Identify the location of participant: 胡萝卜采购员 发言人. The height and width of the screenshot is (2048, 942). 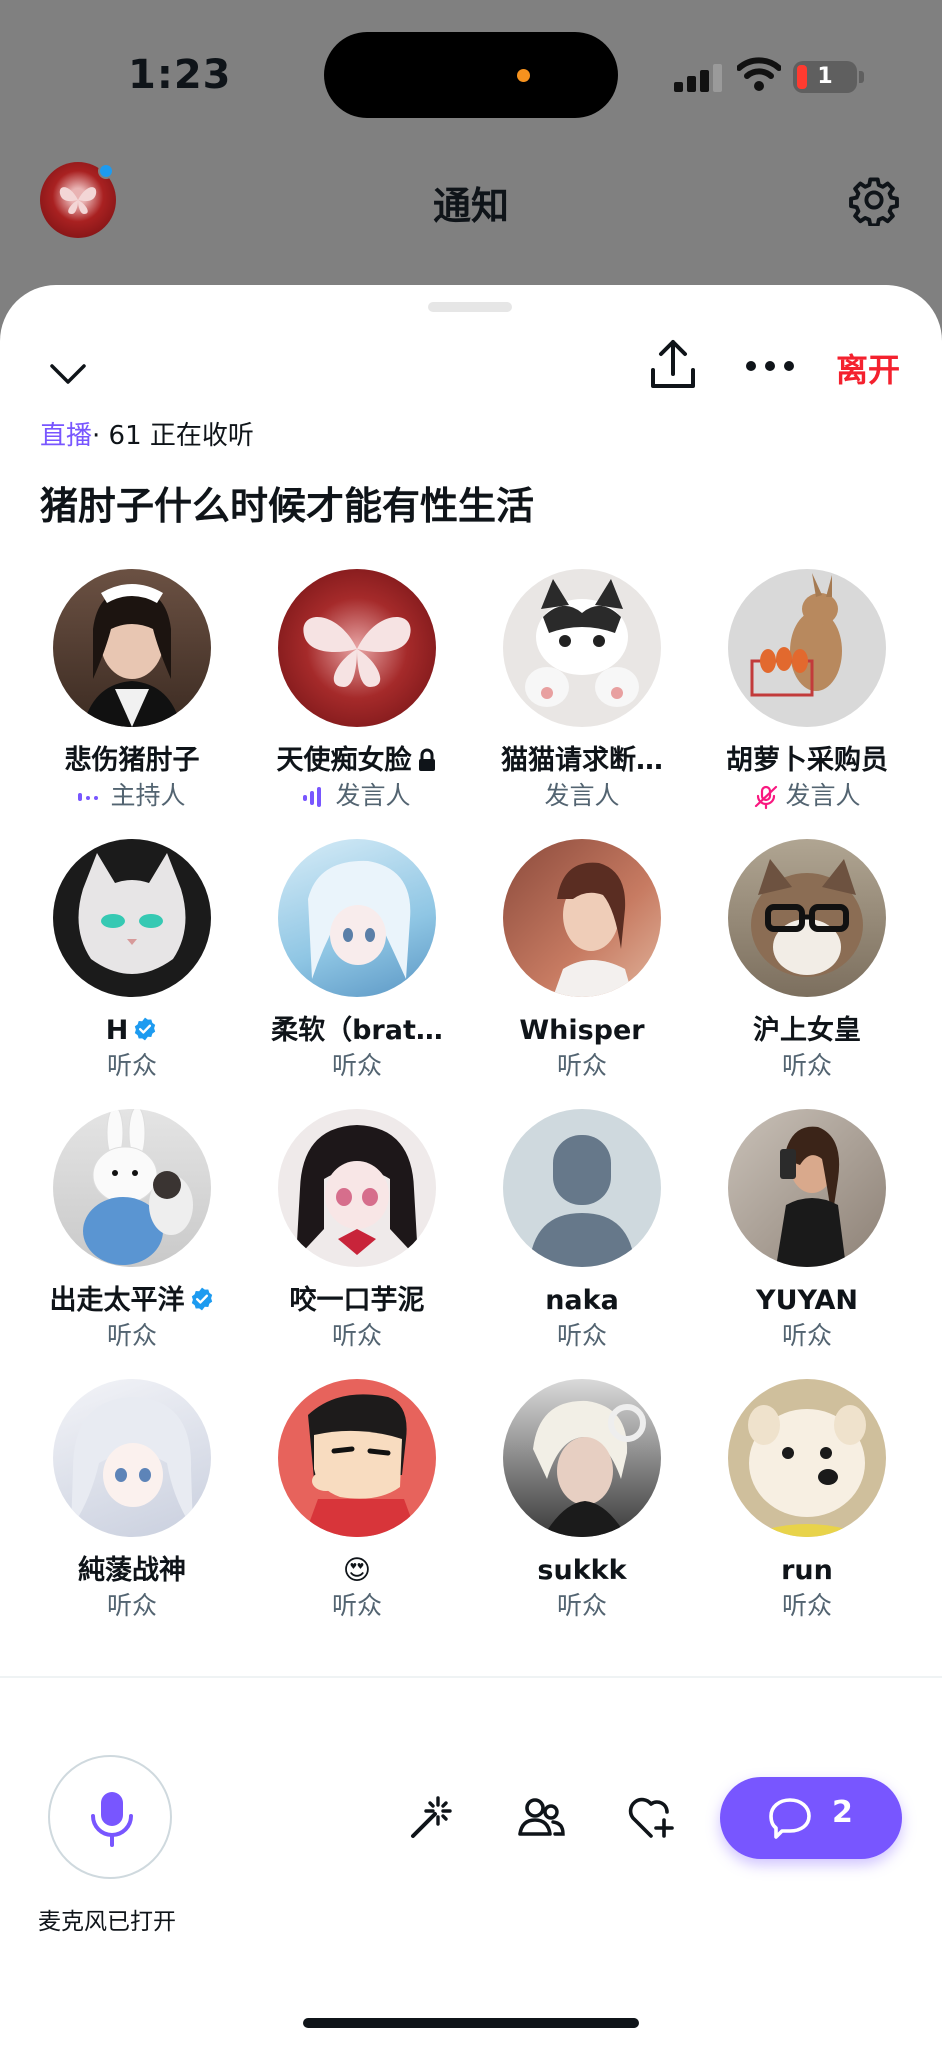
(807, 699).